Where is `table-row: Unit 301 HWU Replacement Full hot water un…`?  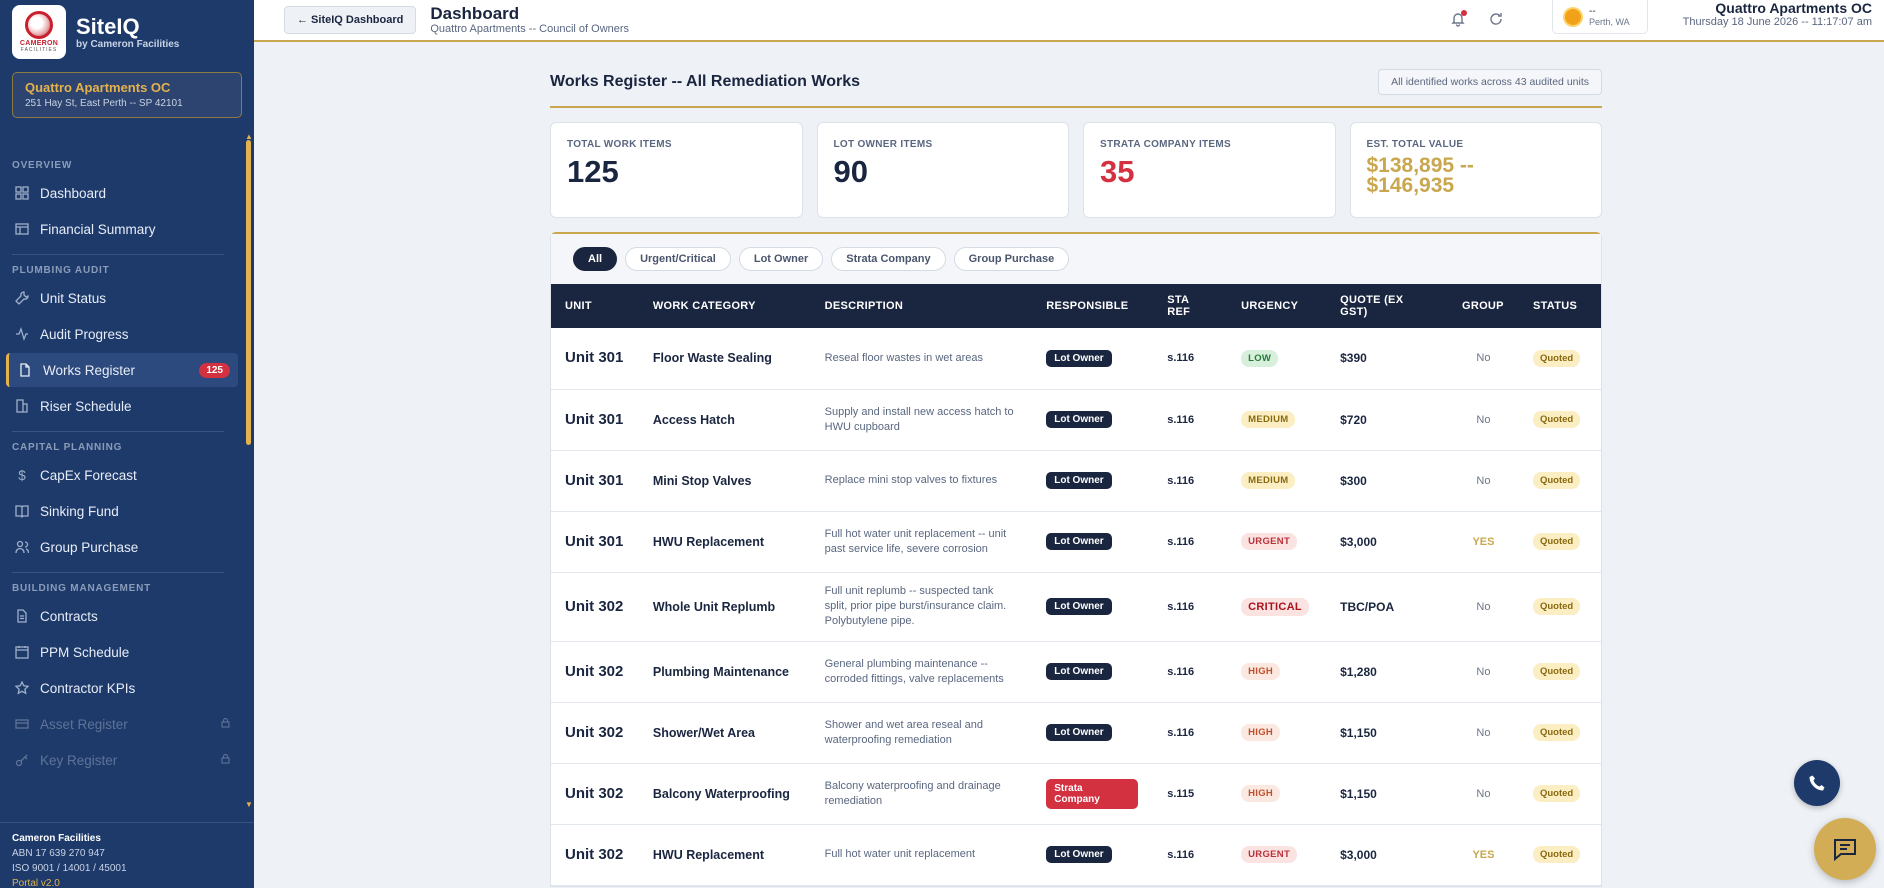 table-row: Unit 301 HWU Replacement Full hot water un… is located at coordinates (1076, 542).